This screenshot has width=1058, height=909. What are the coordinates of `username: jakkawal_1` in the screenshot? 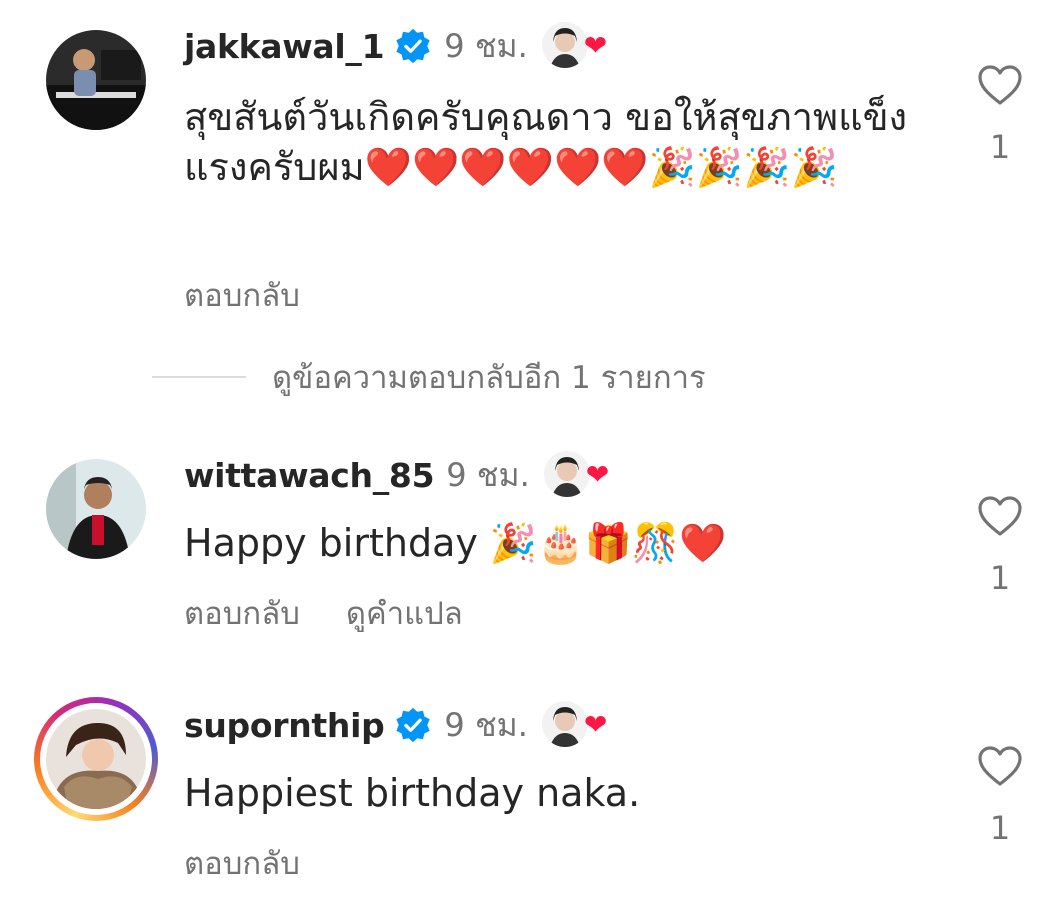 It's located at (284, 46).